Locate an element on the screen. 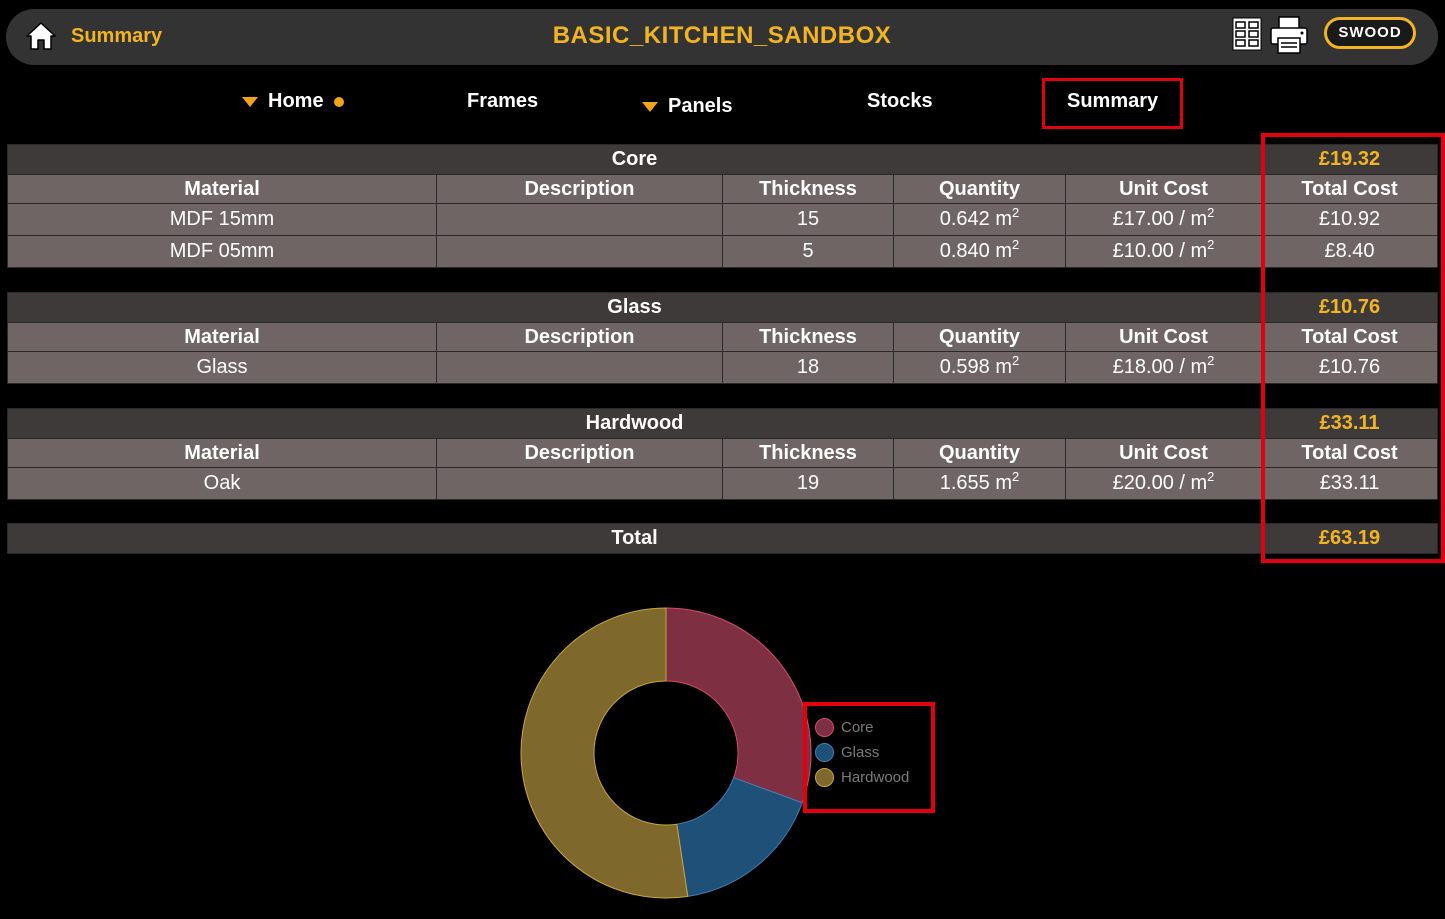 This screenshot has width=1445, height=919. grand-total-label: Total is located at coordinates (634, 538).